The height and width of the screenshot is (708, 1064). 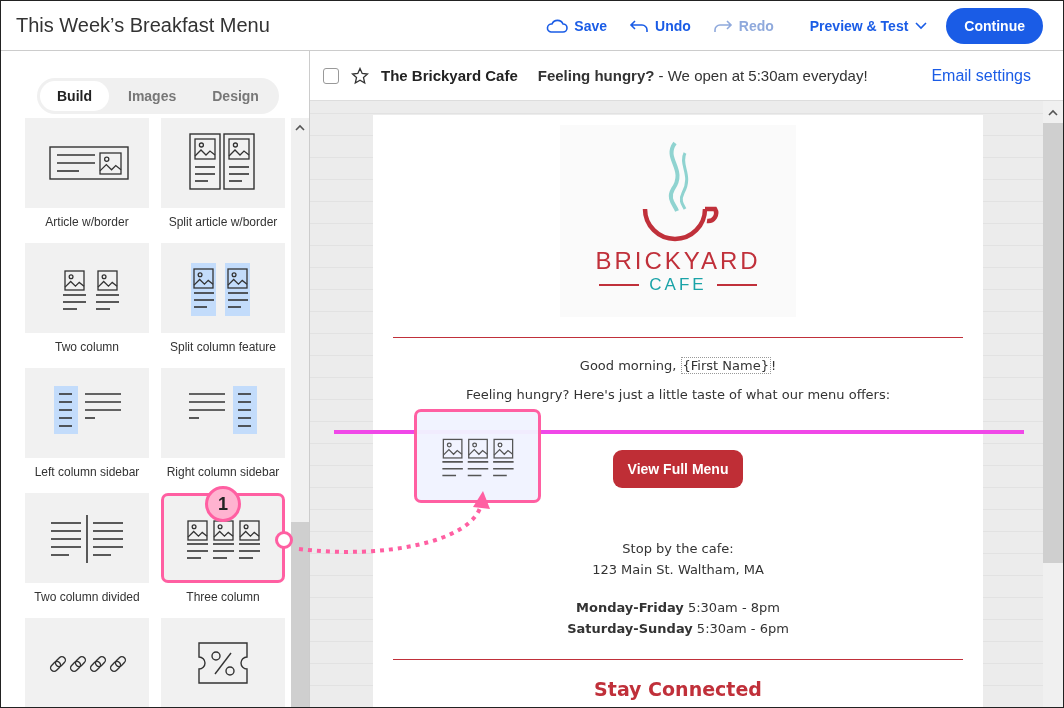 What do you see at coordinates (220, 289) in the screenshot?
I see `split-column-feature-layout-icon` at bounding box center [220, 289].